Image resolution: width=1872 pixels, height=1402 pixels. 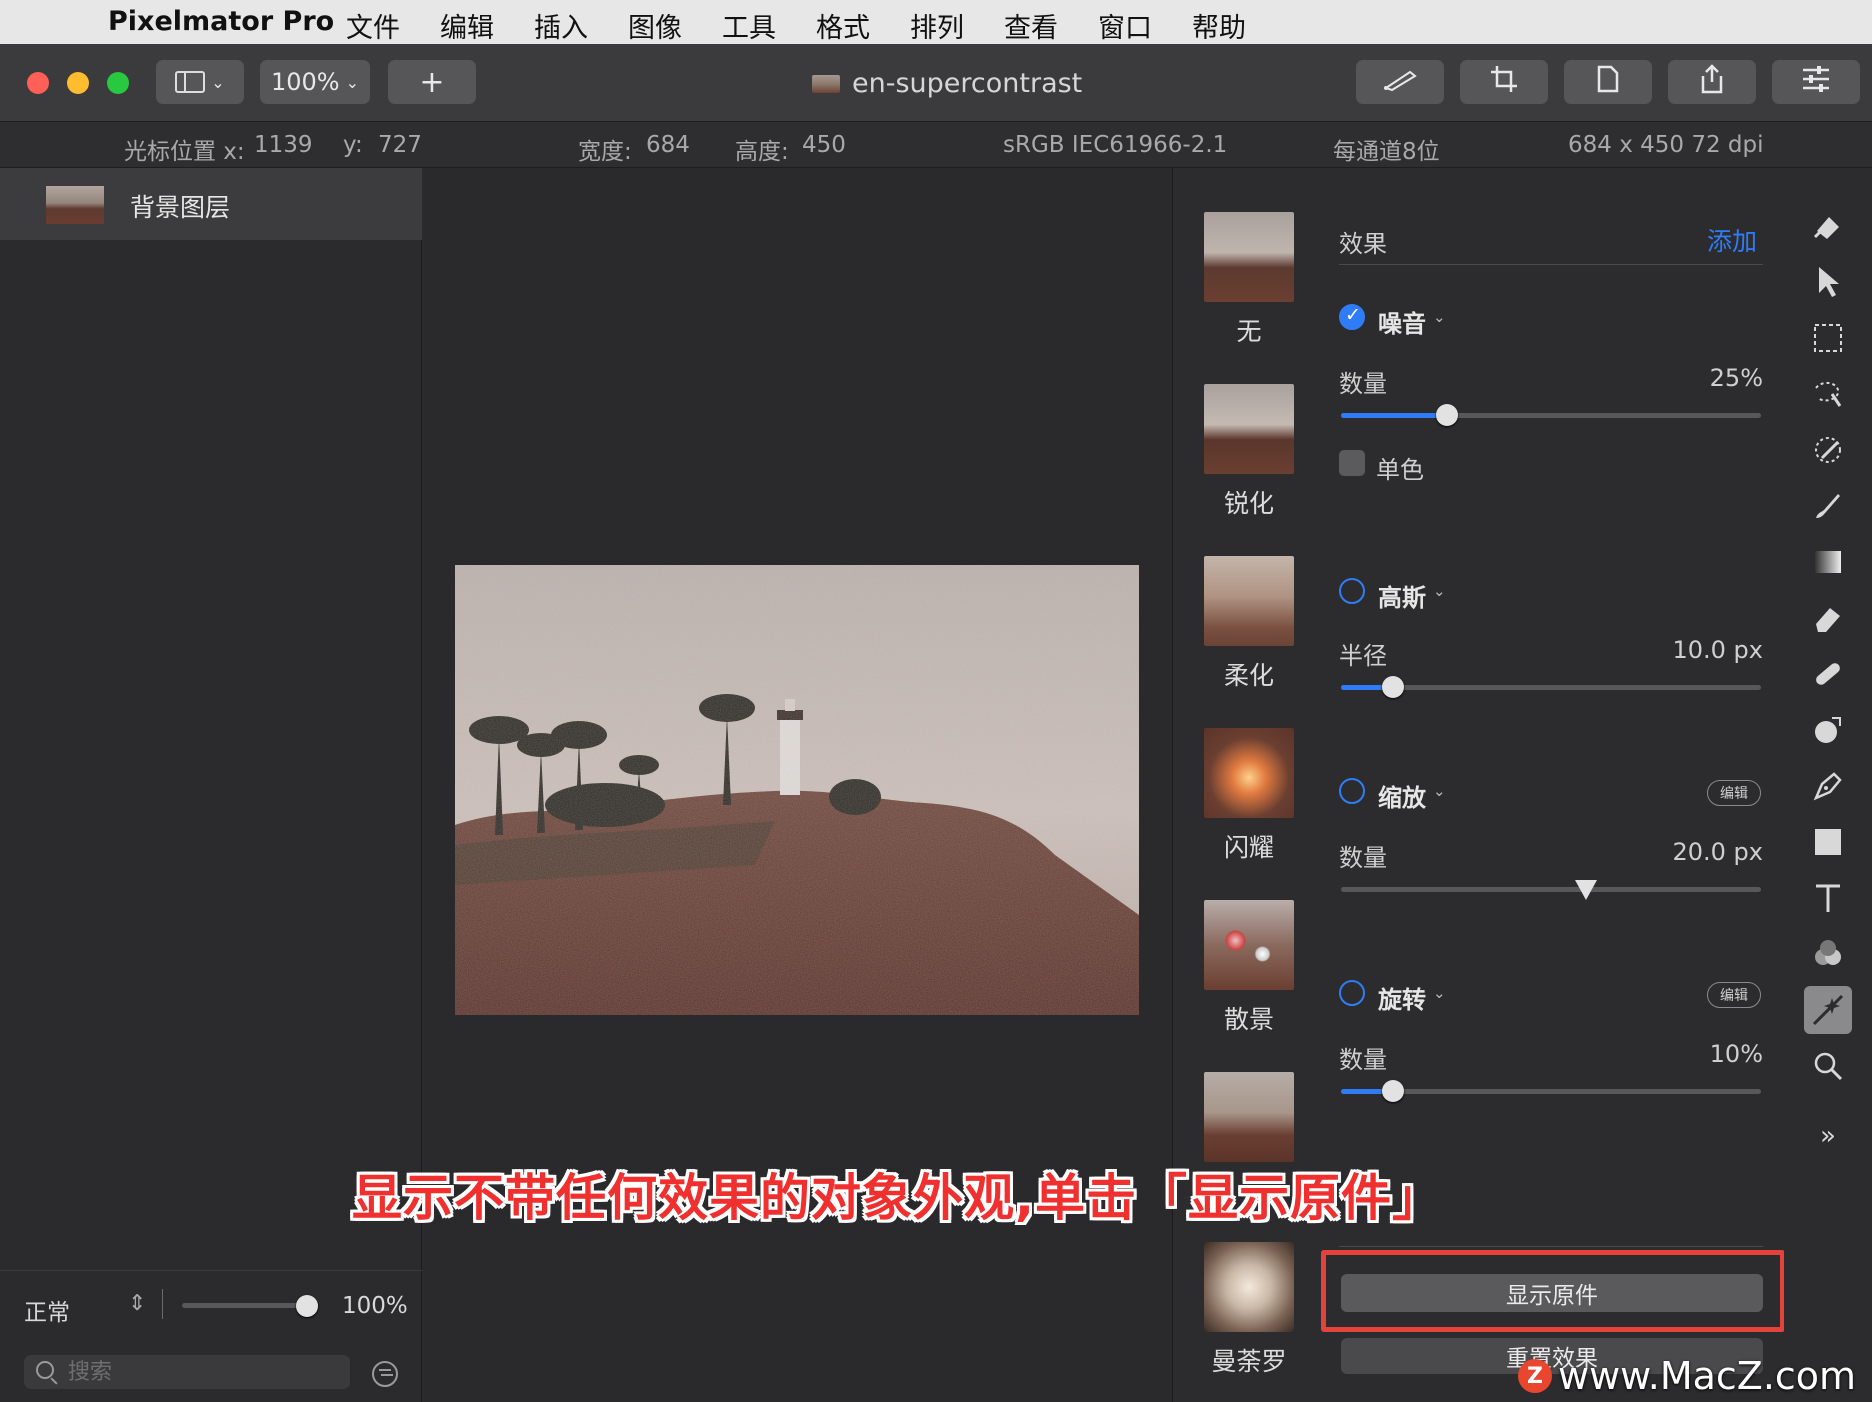 I want to click on opacity-slider-track, so click(x=246, y=1305).